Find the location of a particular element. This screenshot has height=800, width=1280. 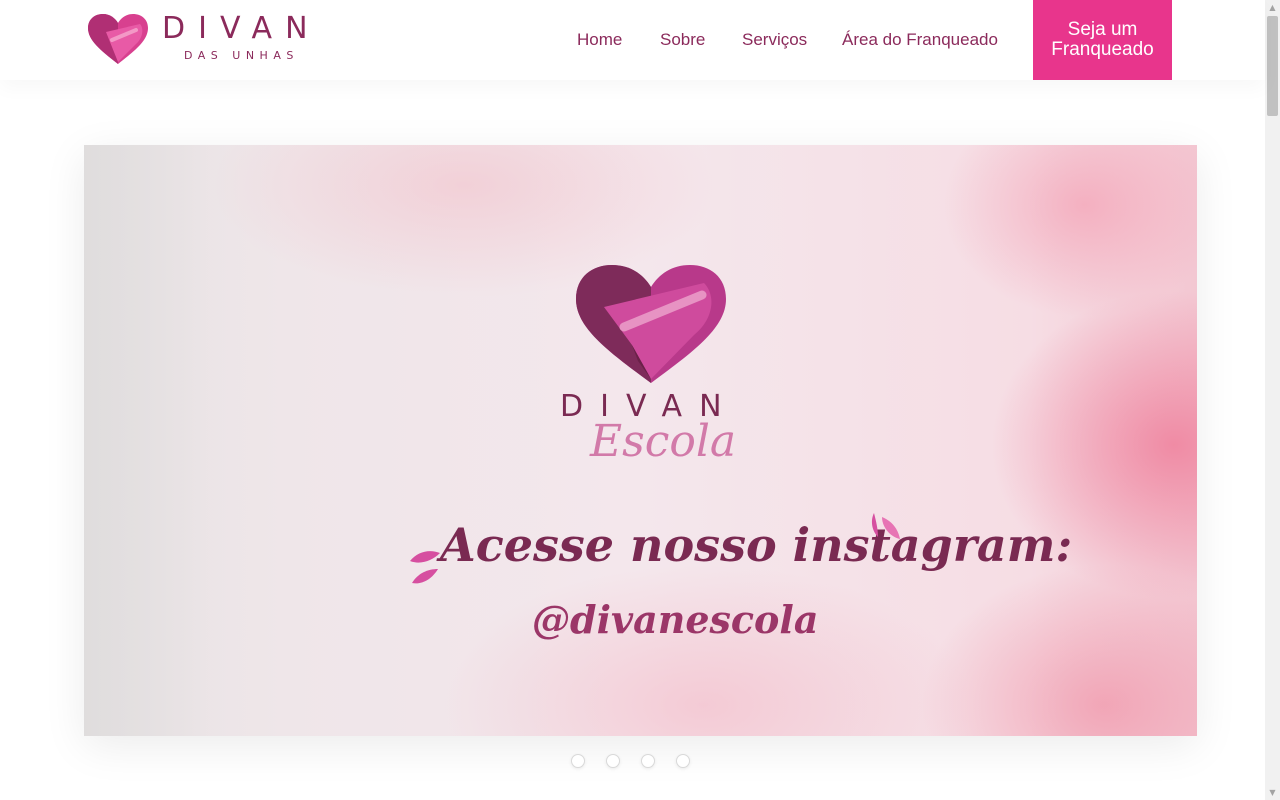

brand-logo-link: DIVAN DAS UNHAS is located at coordinates (208, 40).